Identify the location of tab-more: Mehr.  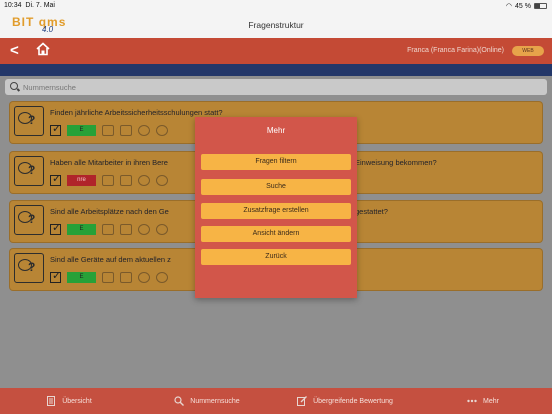
(483, 401).